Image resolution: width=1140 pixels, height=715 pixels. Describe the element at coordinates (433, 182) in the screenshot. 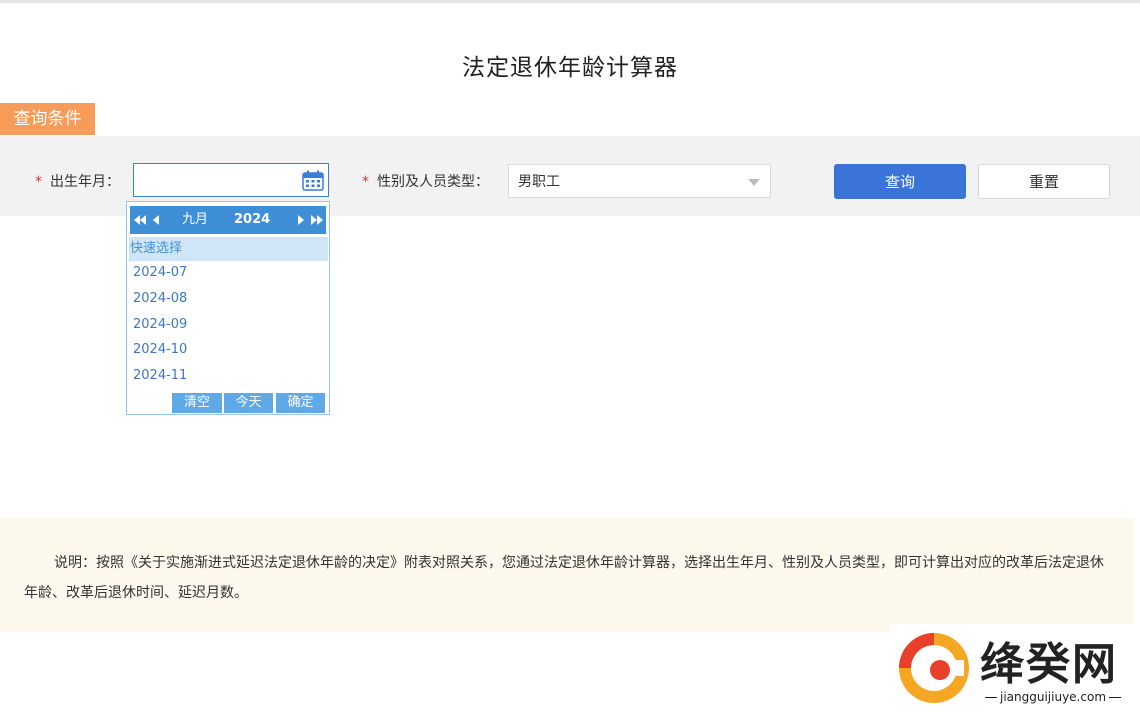

I see `person-type-label-text: 性别及人员类型：` at that location.